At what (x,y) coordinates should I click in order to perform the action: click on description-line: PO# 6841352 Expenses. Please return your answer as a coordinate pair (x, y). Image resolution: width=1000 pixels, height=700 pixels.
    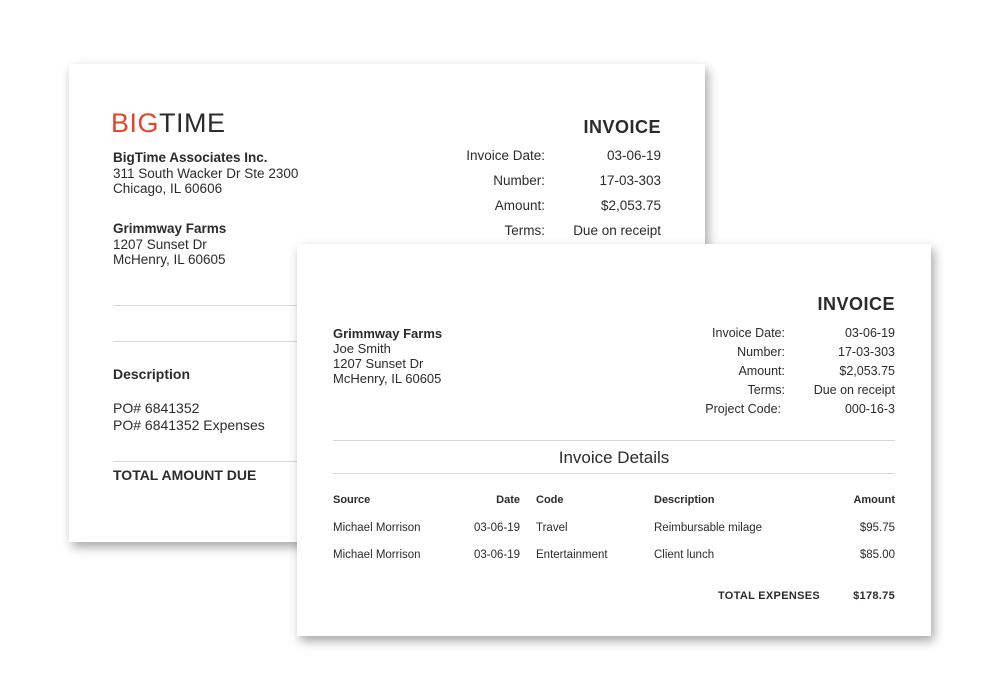
    Looking at the image, I should click on (189, 425).